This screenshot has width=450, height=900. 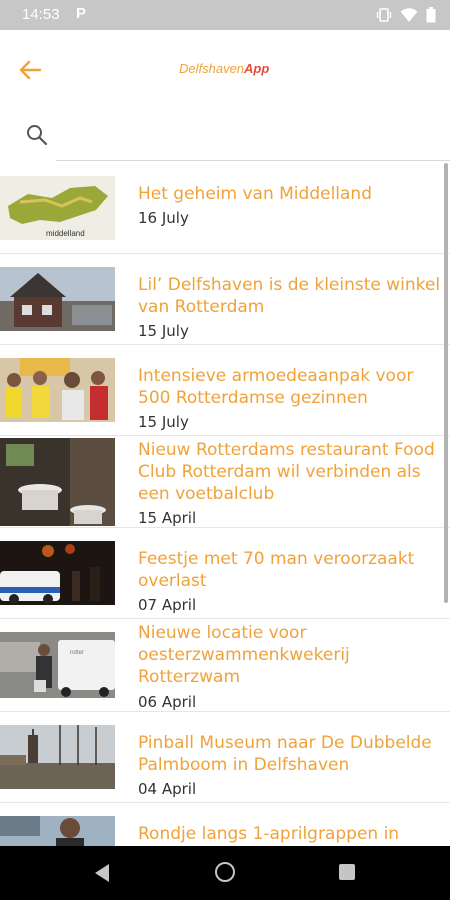 What do you see at coordinates (57, 665) in the screenshot?
I see `article-thumbnail: rotter` at bounding box center [57, 665].